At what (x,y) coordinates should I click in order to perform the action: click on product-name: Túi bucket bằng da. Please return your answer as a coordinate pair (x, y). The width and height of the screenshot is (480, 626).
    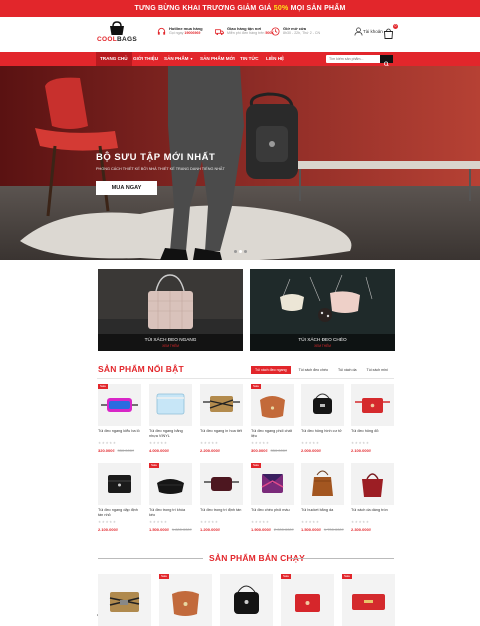
    Looking at the image, I should click on (322, 513).